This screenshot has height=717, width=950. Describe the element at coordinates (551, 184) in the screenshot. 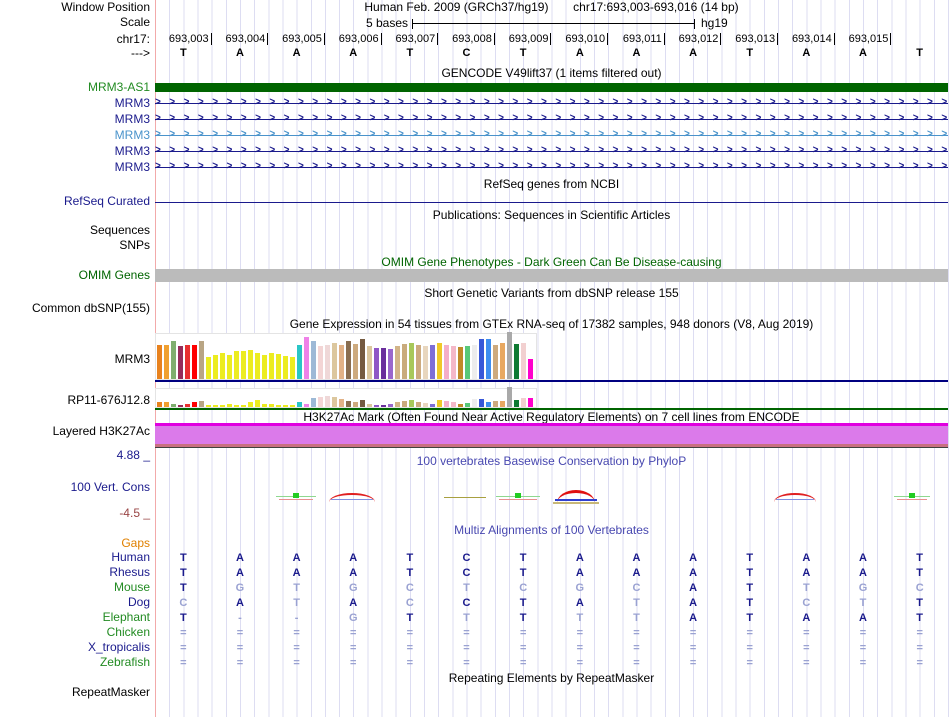

I see `refseq-track-title: RefSeq genes from NCBI` at that location.